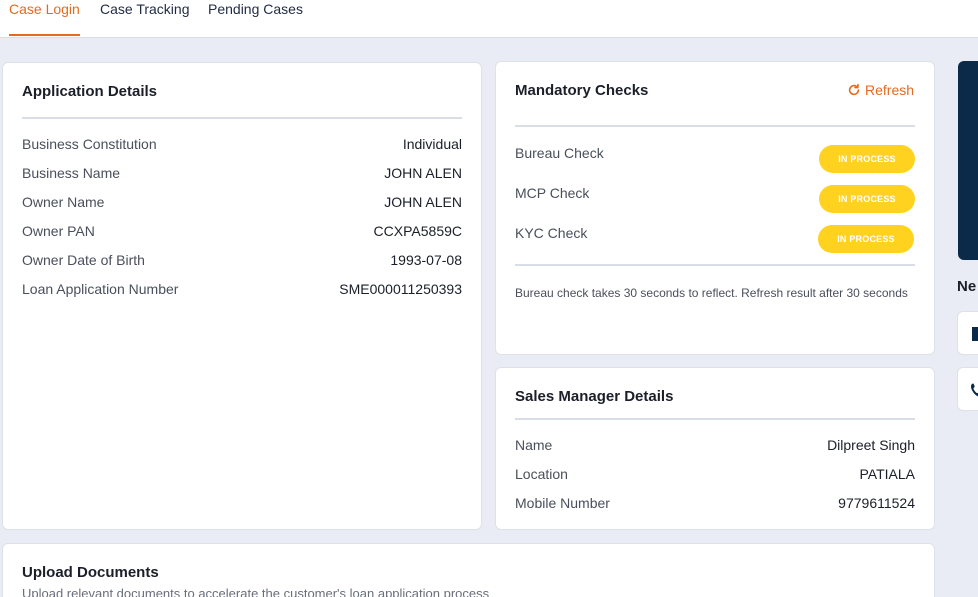 This screenshot has height=597, width=978. What do you see at coordinates (876, 503) in the screenshot?
I see `manager-mobile-value: 9779611524` at bounding box center [876, 503].